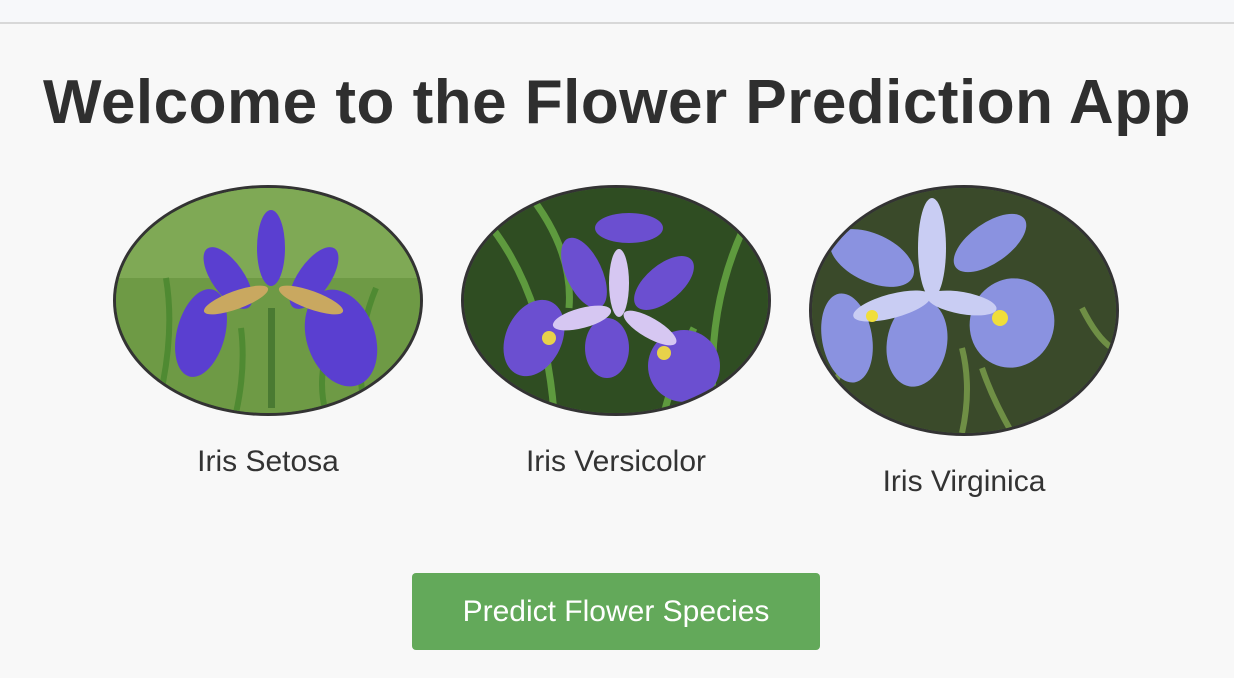  Describe the element at coordinates (964, 310) in the screenshot. I see `iris-virginica-photo` at that location.